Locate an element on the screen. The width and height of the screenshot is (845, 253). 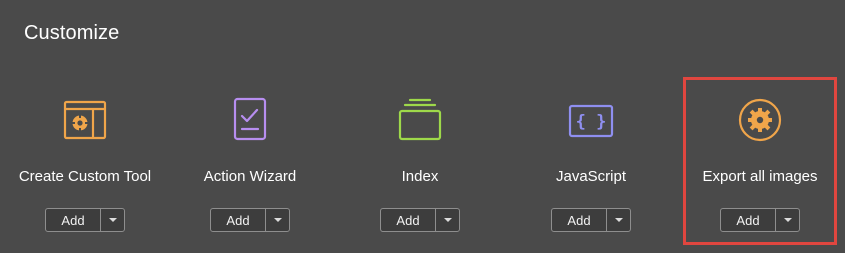
tool-javascript: { } JavaScript Add is located at coordinates (591, 163).